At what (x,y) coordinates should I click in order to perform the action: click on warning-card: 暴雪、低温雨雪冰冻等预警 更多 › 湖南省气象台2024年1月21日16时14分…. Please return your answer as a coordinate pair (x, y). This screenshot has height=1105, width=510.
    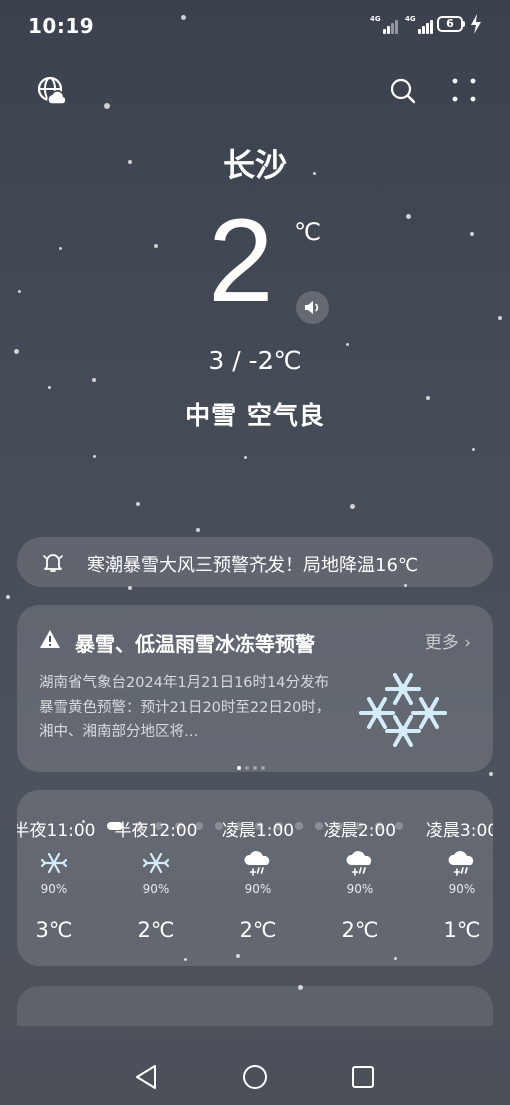
    Looking at the image, I should click on (255, 688).